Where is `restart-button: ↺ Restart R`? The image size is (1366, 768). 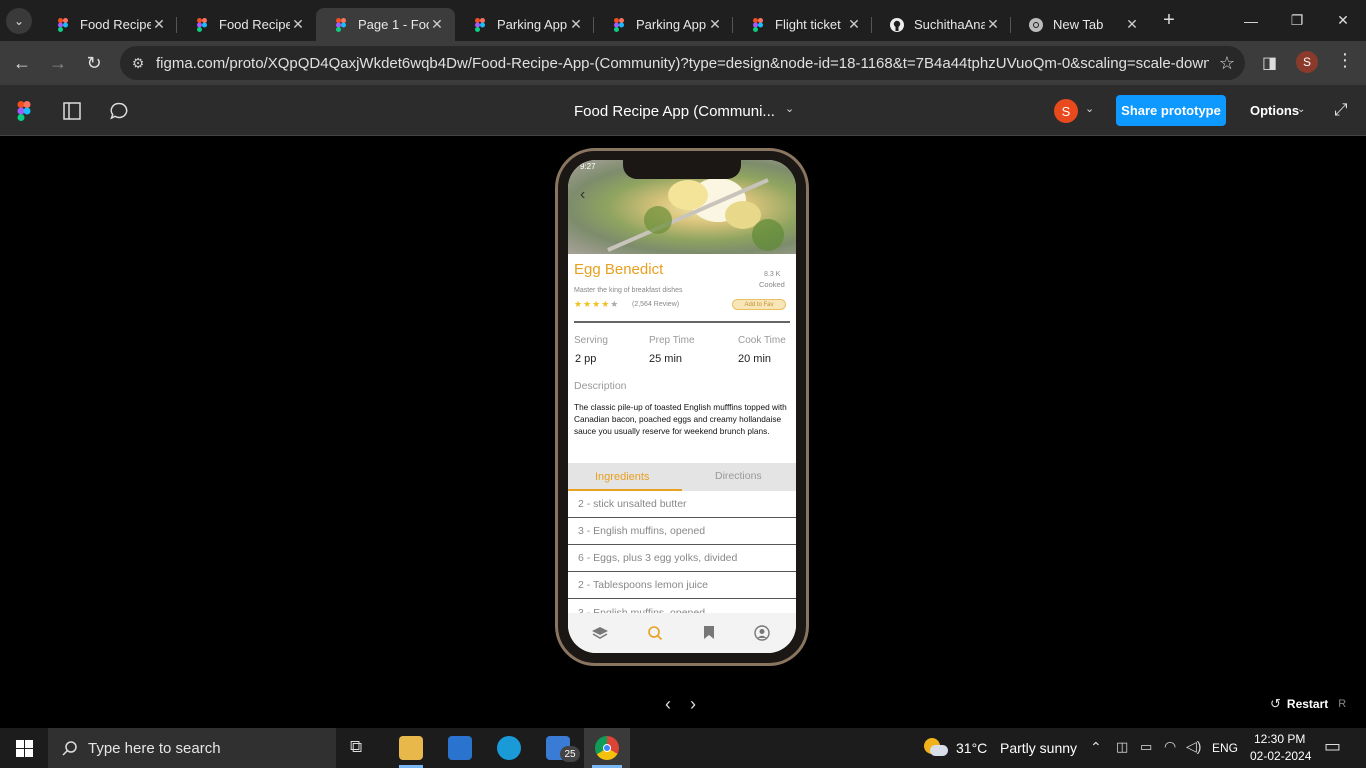 restart-button: ↺ Restart R is located at coordinates (1308, 704).